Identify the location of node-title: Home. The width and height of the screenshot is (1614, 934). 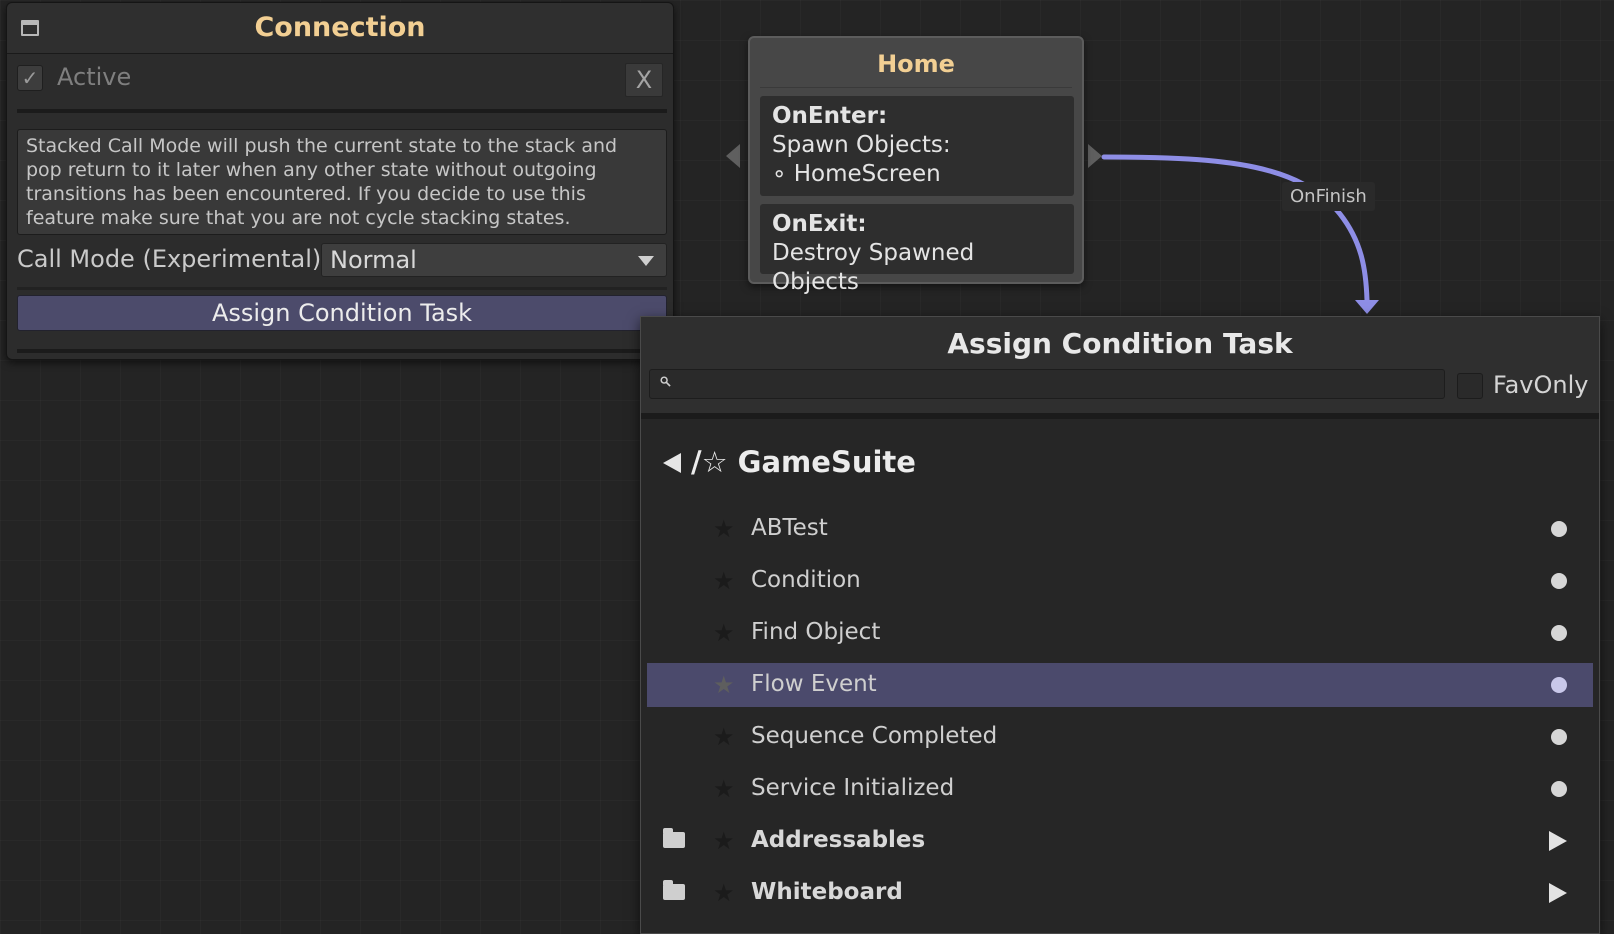
(916, 64).